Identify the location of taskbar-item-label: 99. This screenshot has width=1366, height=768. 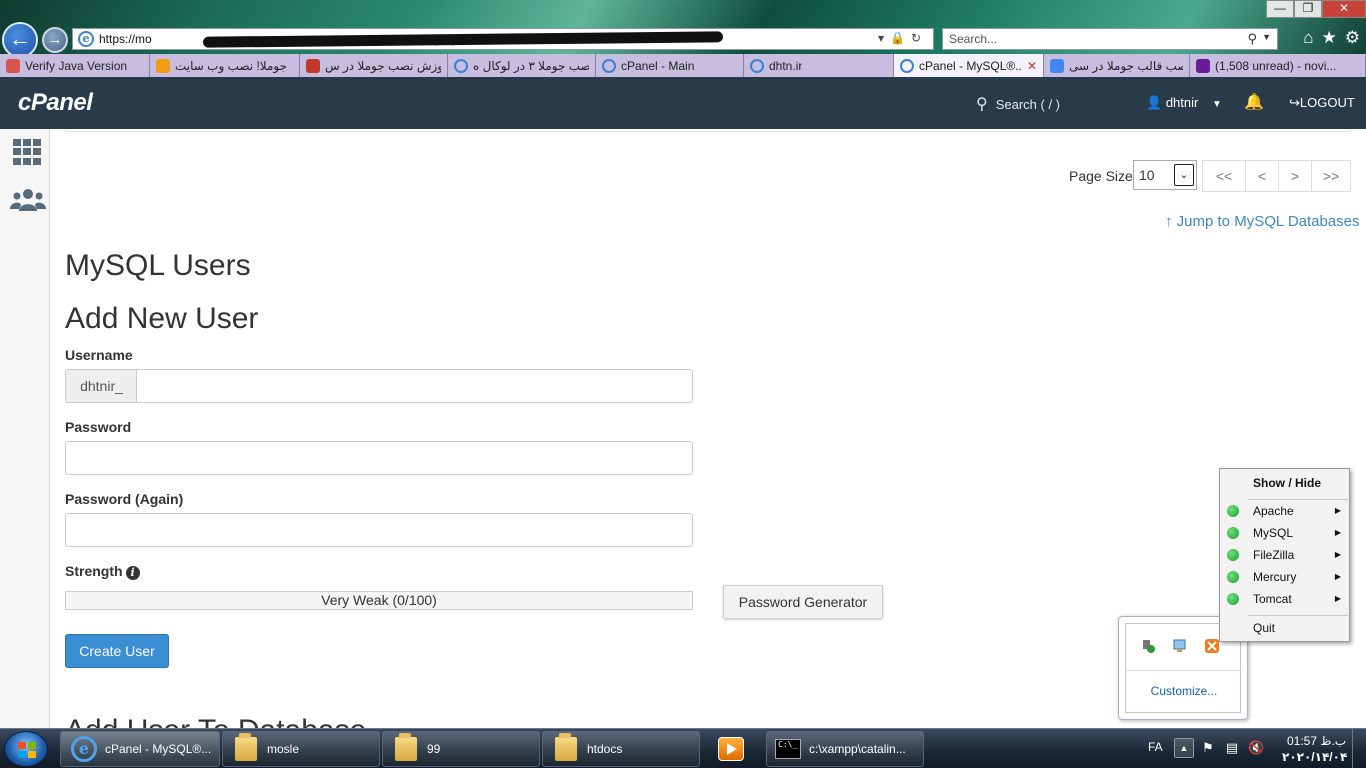
(434, 749).